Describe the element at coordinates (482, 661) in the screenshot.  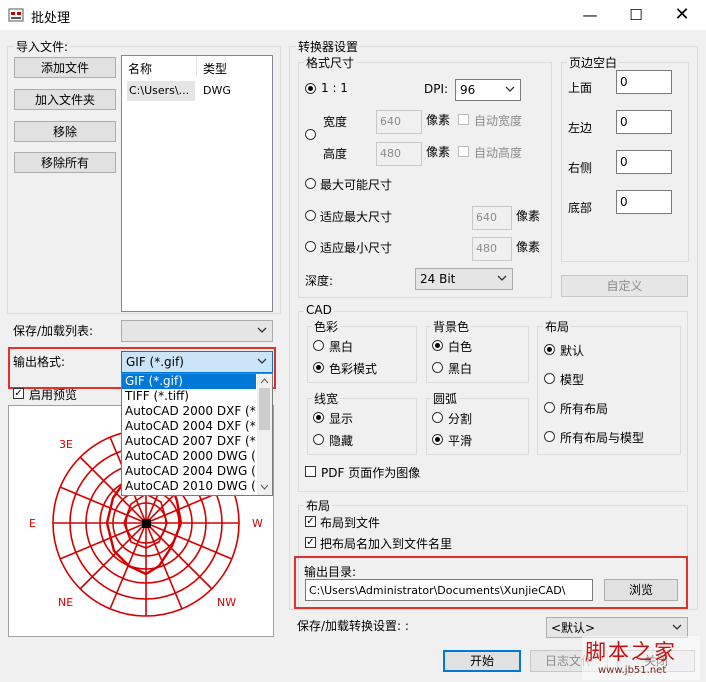
I see `start-button: 开始` at that location.